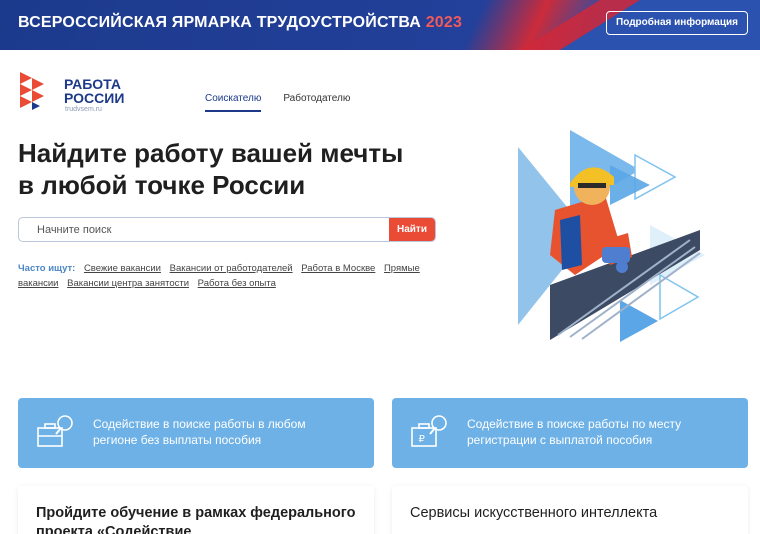 Image resolution: width=760 pixels, height=534 pixels. What do you see at coordinates (94, 98) in the screenshot?
I see `logo-text-line2: РОССИИ` at bounding box center [94, 98].